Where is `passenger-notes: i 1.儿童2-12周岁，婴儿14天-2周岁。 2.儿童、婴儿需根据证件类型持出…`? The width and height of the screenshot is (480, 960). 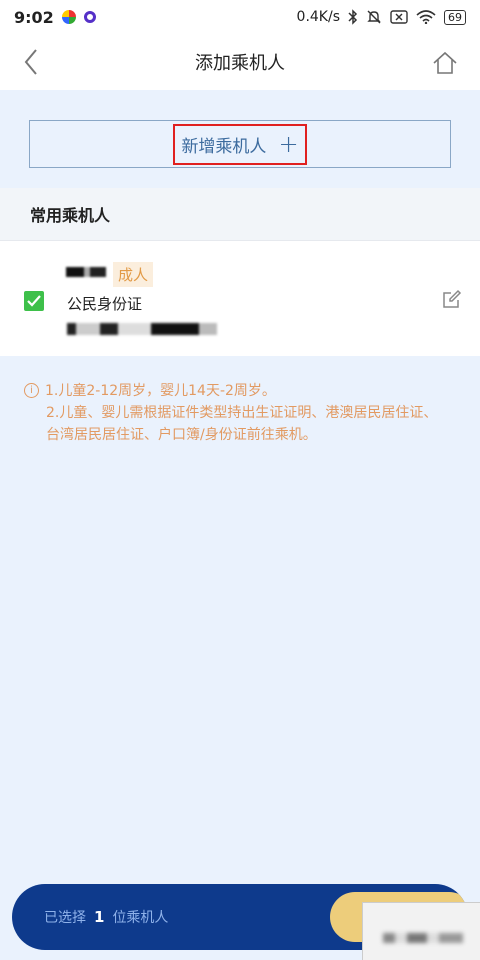
passenger-notes: i 1.儿童2-12周岁，婴儿14天-2周岁。 2.儿童、婴儿需根据证件类型持出… is located at coordinates (244, 413).